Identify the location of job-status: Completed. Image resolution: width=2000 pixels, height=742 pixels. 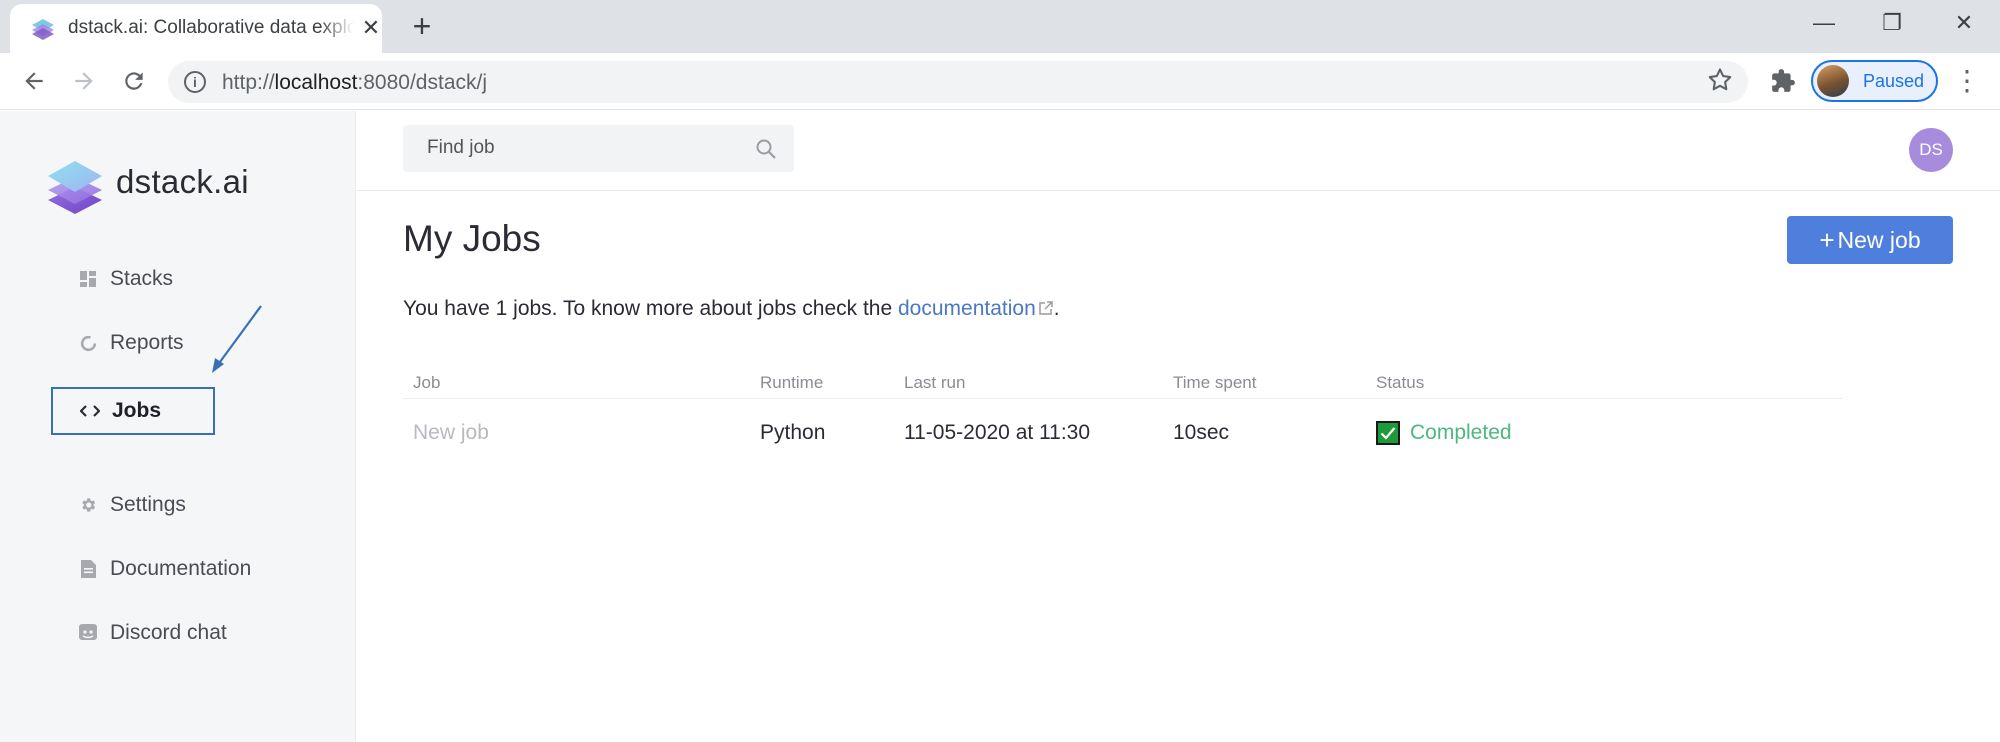
(1444, 433).